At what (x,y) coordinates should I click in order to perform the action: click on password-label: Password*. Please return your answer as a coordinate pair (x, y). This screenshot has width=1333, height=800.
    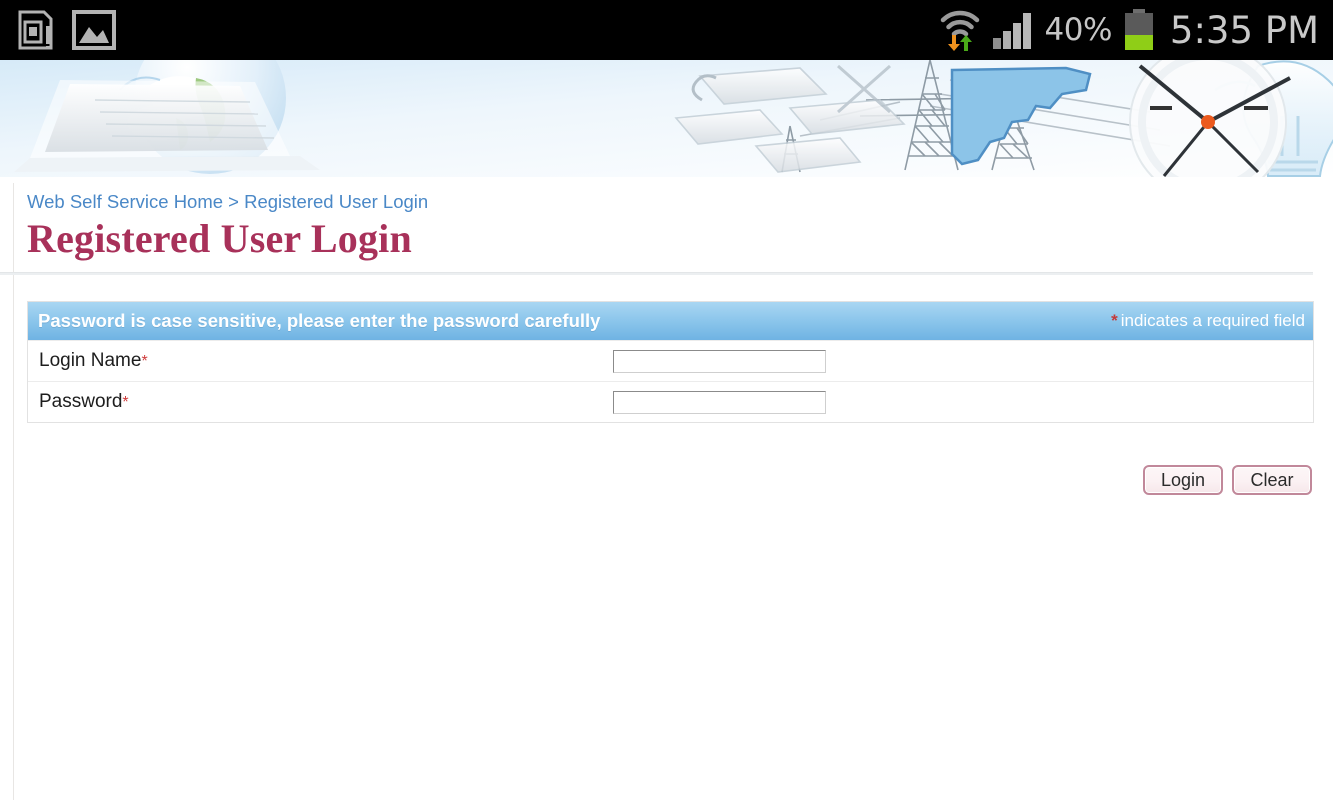
    Looking at the image, I should click on (320, 402).